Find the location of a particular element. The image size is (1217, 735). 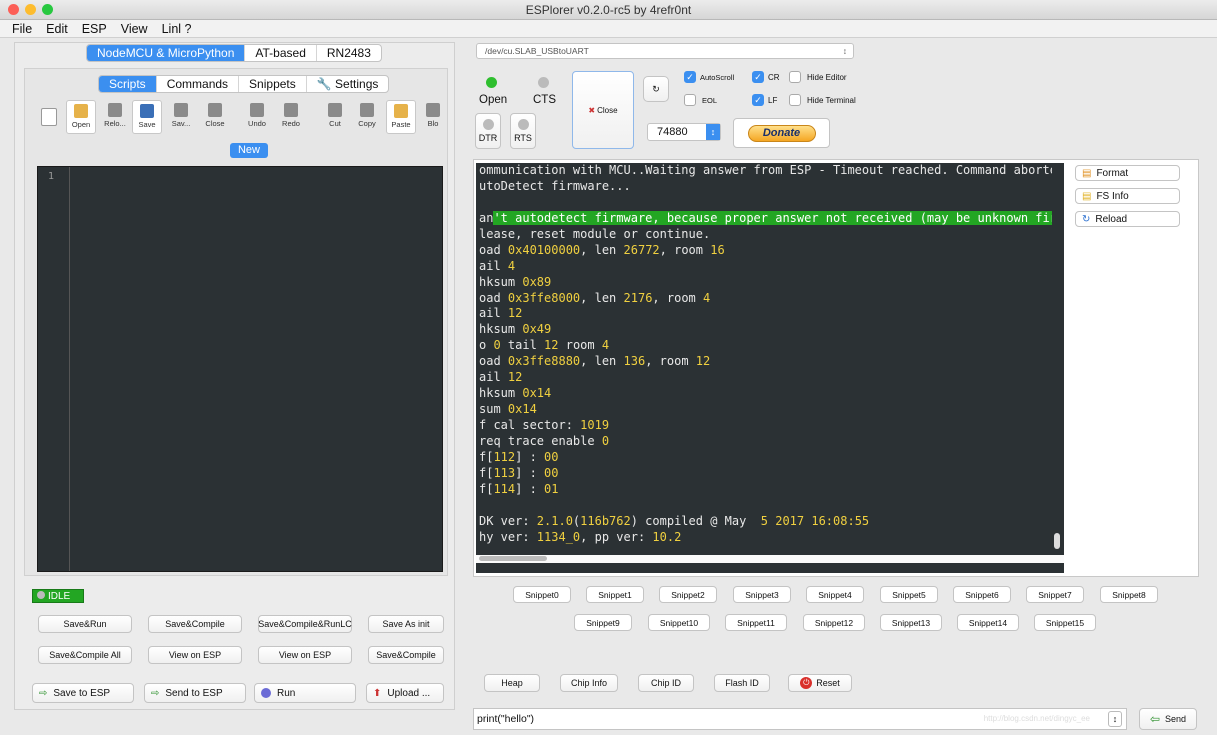

fs-info-label: FS Info is located at coordinates (1112, 196).